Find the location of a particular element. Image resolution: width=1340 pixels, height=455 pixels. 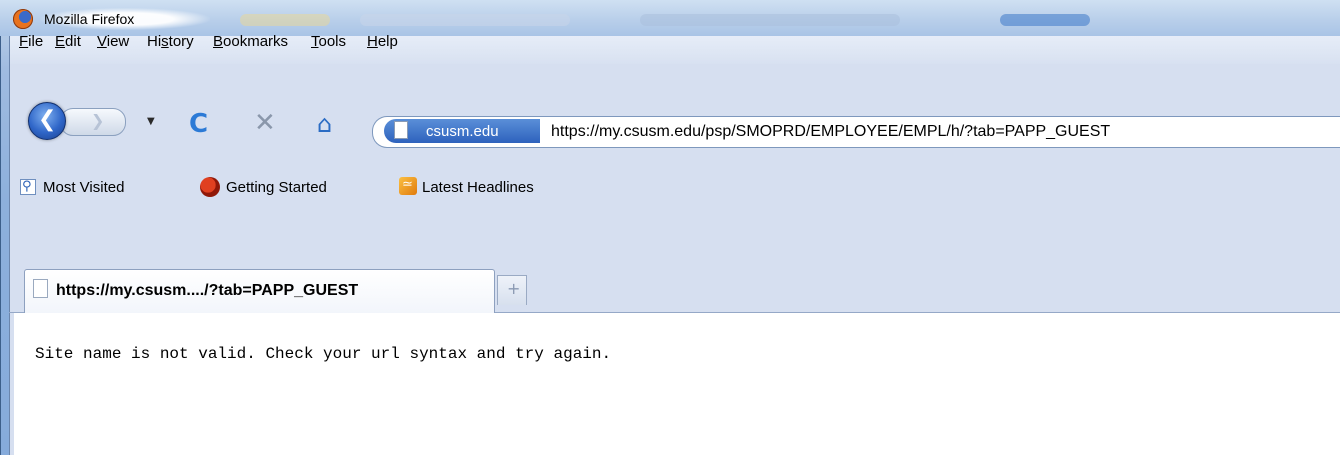

back-icon: ❮ is located at coordinates (47, 119).